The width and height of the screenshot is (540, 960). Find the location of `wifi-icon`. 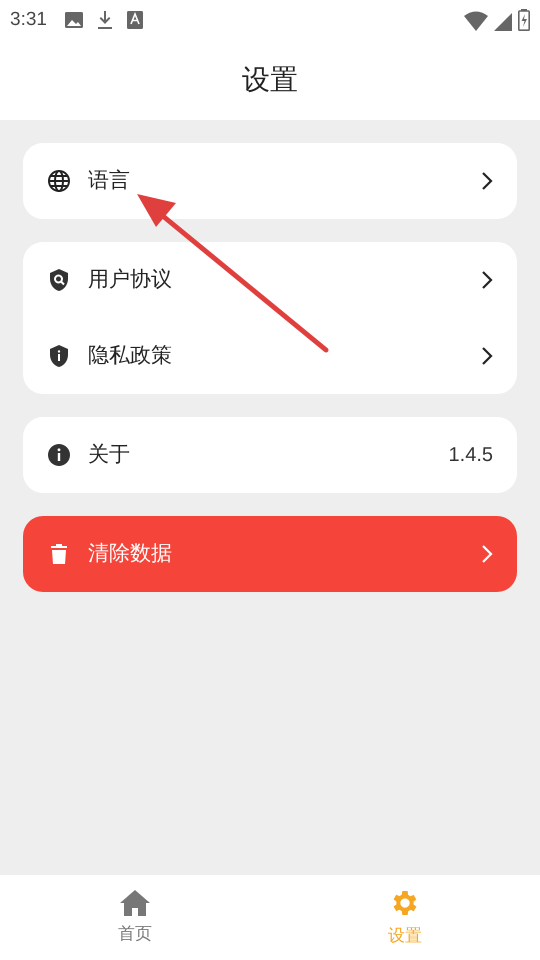

wifi-icon is located at coordinates (476, 21).